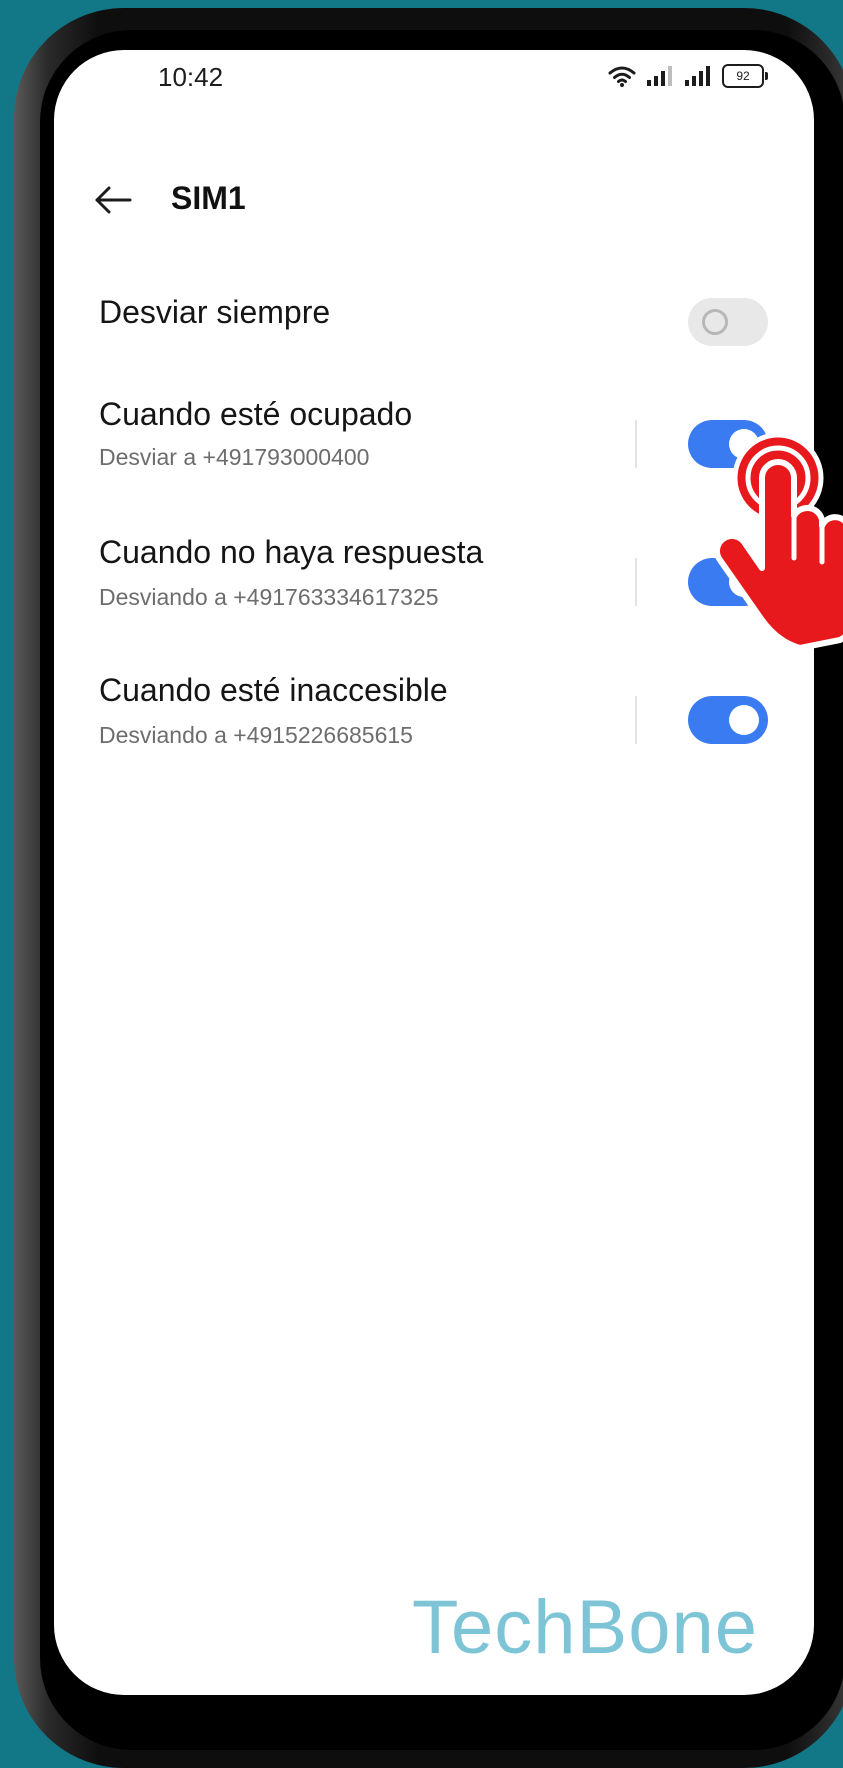 The image size is (843, 1768). I want to click on arrow-left-icon, so click(113, 200).